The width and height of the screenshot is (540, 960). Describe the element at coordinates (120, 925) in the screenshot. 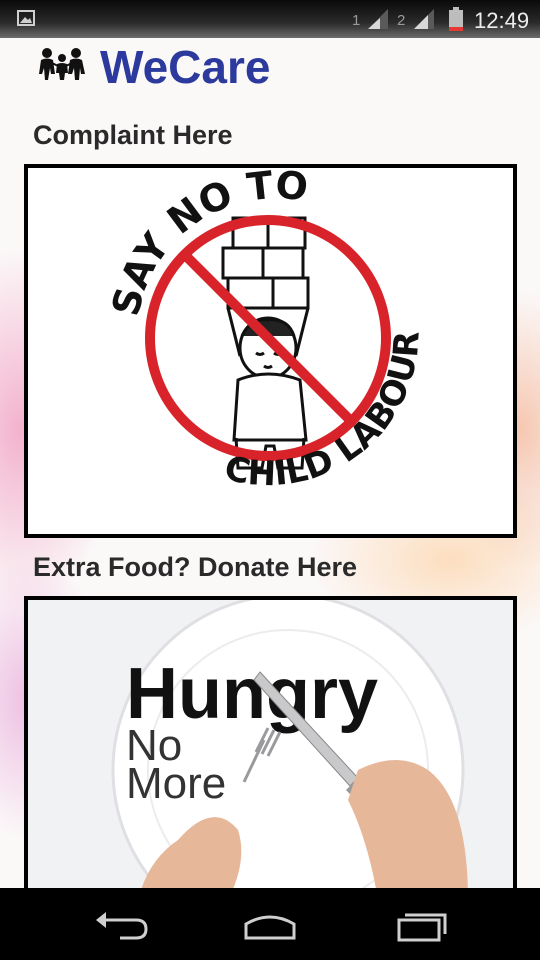

I see `back-icon` at that location.